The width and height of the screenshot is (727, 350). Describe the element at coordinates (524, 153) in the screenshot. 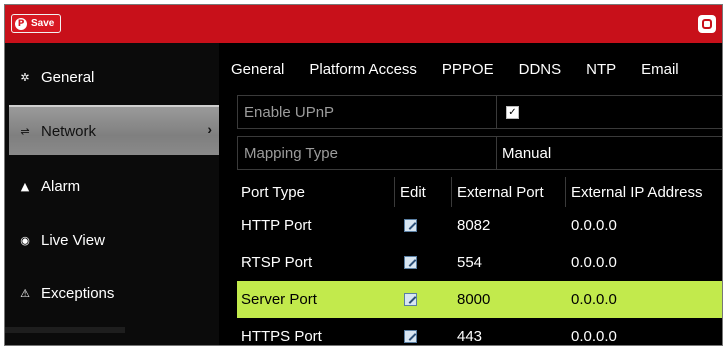

I see `mapping-type-select: Manual` at that location.